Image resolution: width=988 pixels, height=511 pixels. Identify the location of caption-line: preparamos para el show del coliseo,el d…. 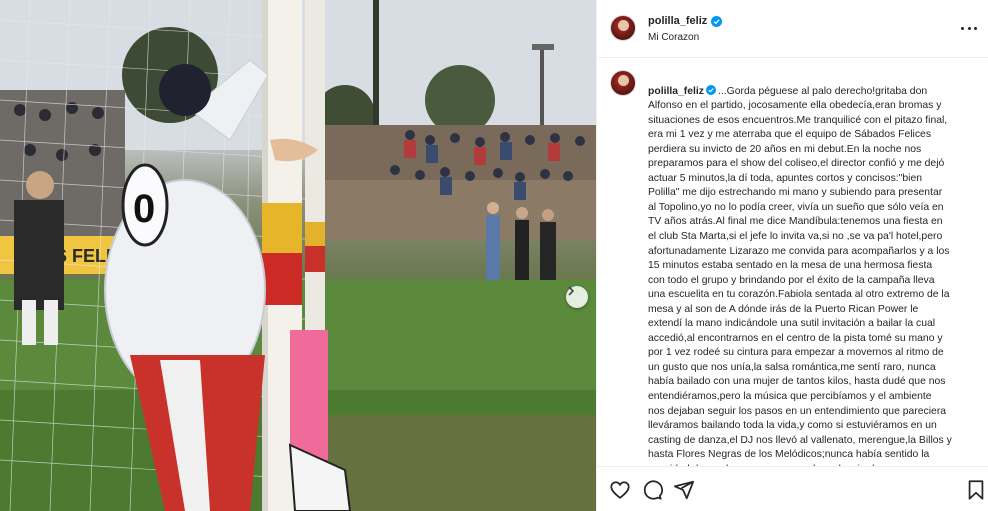
(796, 164).